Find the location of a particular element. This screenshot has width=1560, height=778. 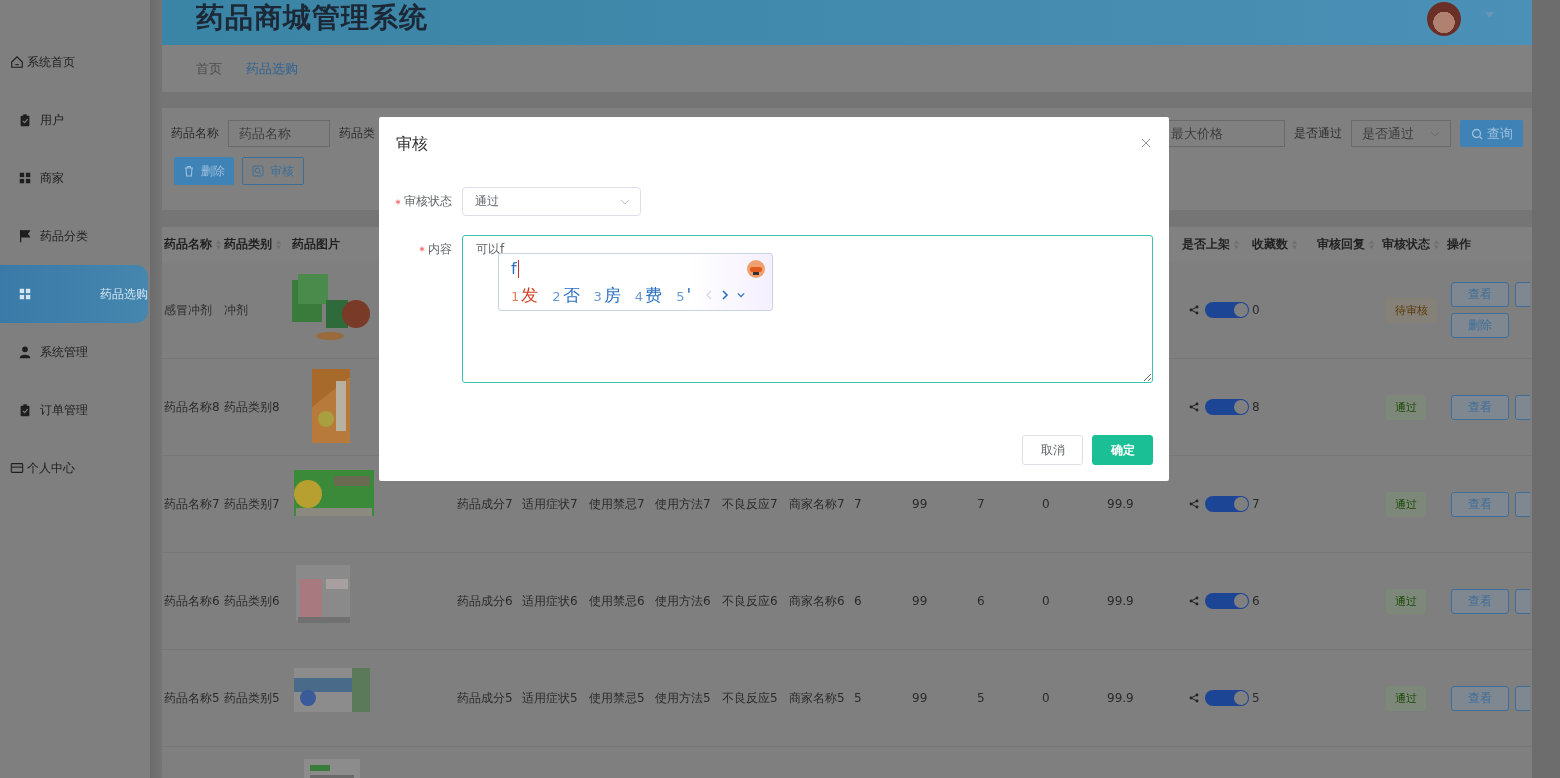

table-cell: 药品成分5 is located at coordinates (485, 698).